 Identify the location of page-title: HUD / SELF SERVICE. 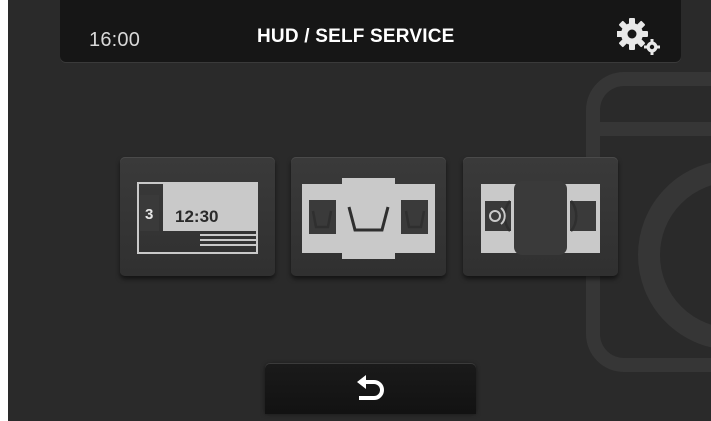
(356, 36).